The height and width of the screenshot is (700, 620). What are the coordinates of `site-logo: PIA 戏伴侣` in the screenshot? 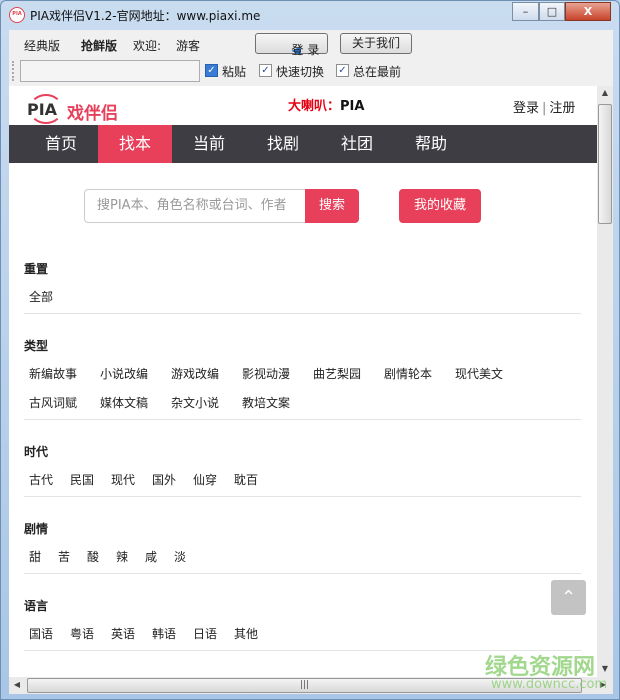 It's located at (82, 109).